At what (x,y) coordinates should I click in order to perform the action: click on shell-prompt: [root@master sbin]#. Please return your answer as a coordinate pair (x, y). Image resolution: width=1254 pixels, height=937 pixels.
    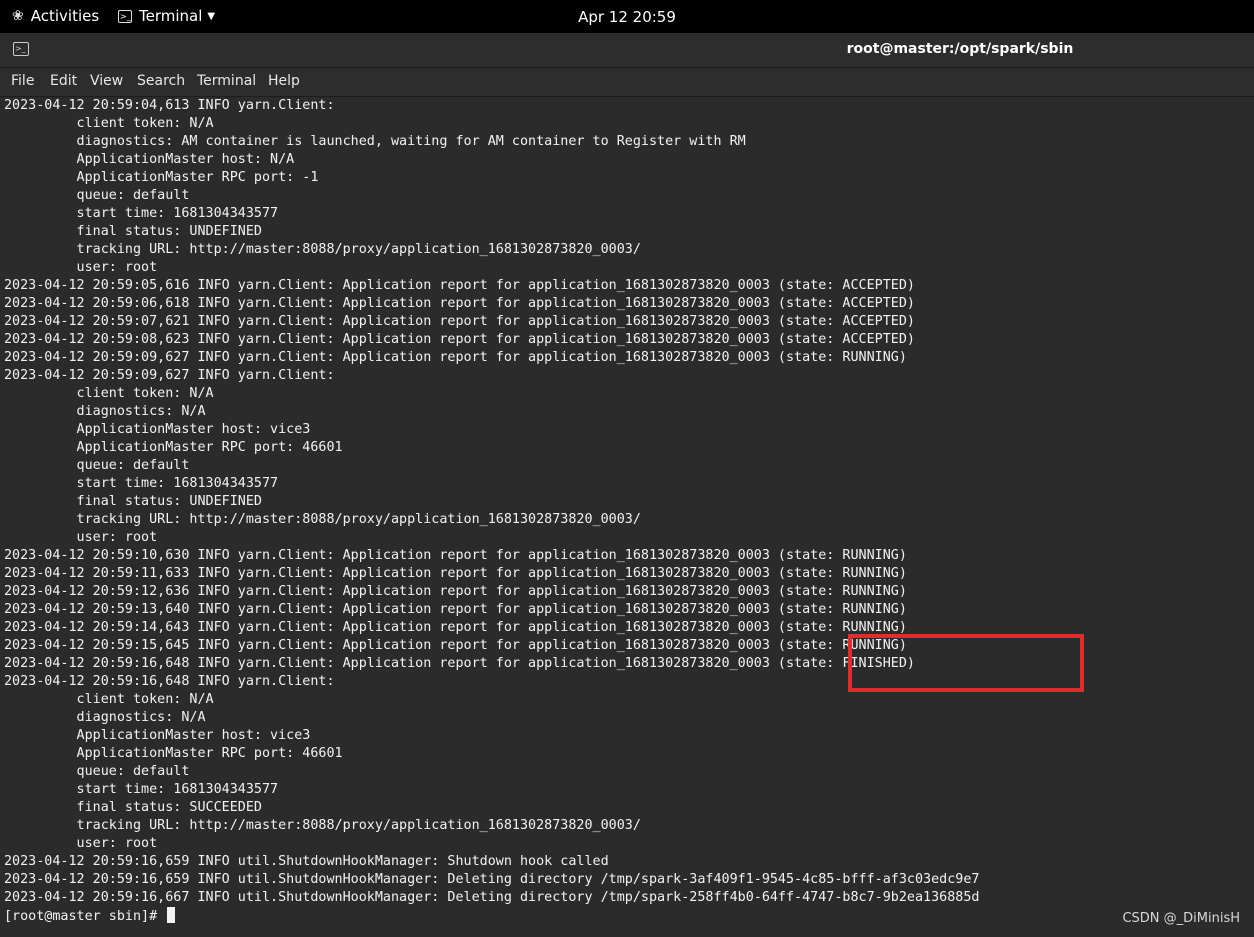
    Looking at the image, I should click on (85, 916).